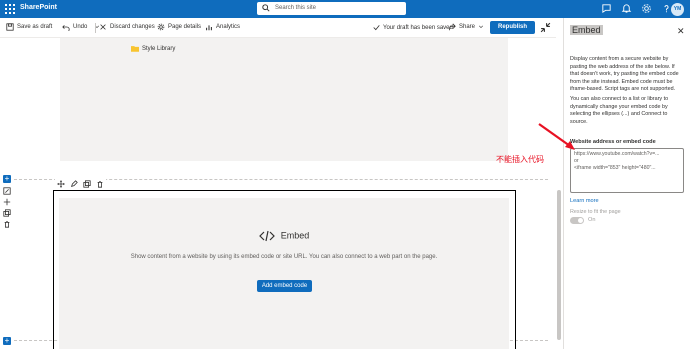  What do you see at coordinates (80, 27) in the screenshot?
I see `undo-label: Undo` at bounding box center [80, 27].